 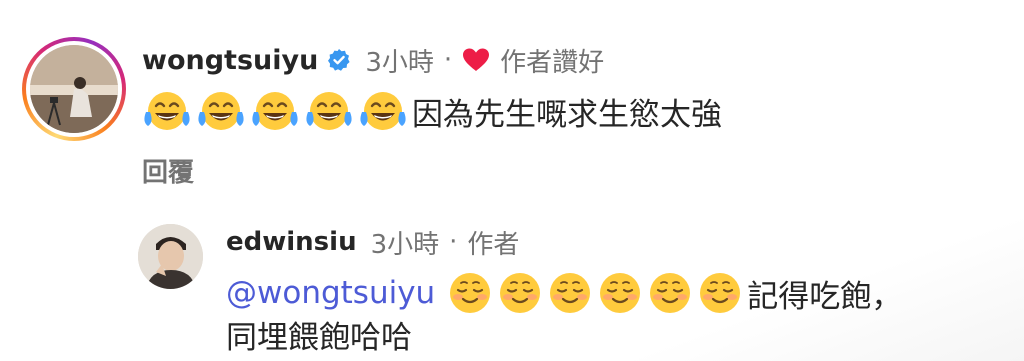 I want to click on reply-timestamp: 3小時, so click(x=405, y=244).